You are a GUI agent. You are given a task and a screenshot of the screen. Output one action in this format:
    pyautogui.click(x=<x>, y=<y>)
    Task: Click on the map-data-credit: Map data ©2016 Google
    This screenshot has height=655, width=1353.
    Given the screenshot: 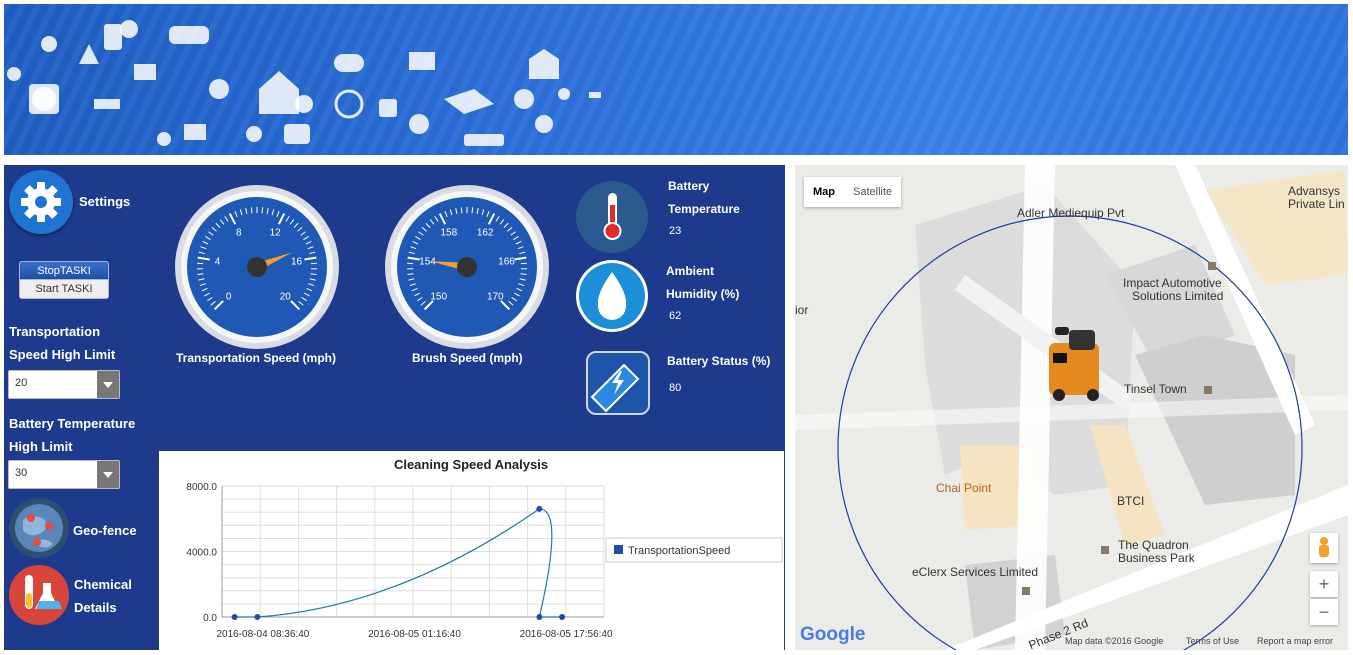 What is the action you would take?
    pyautogui.click(x=1114, y=641)
    